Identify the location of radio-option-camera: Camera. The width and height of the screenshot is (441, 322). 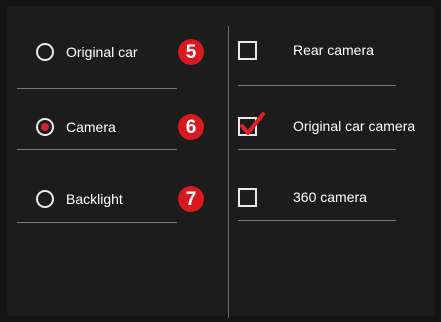
(76, 127).